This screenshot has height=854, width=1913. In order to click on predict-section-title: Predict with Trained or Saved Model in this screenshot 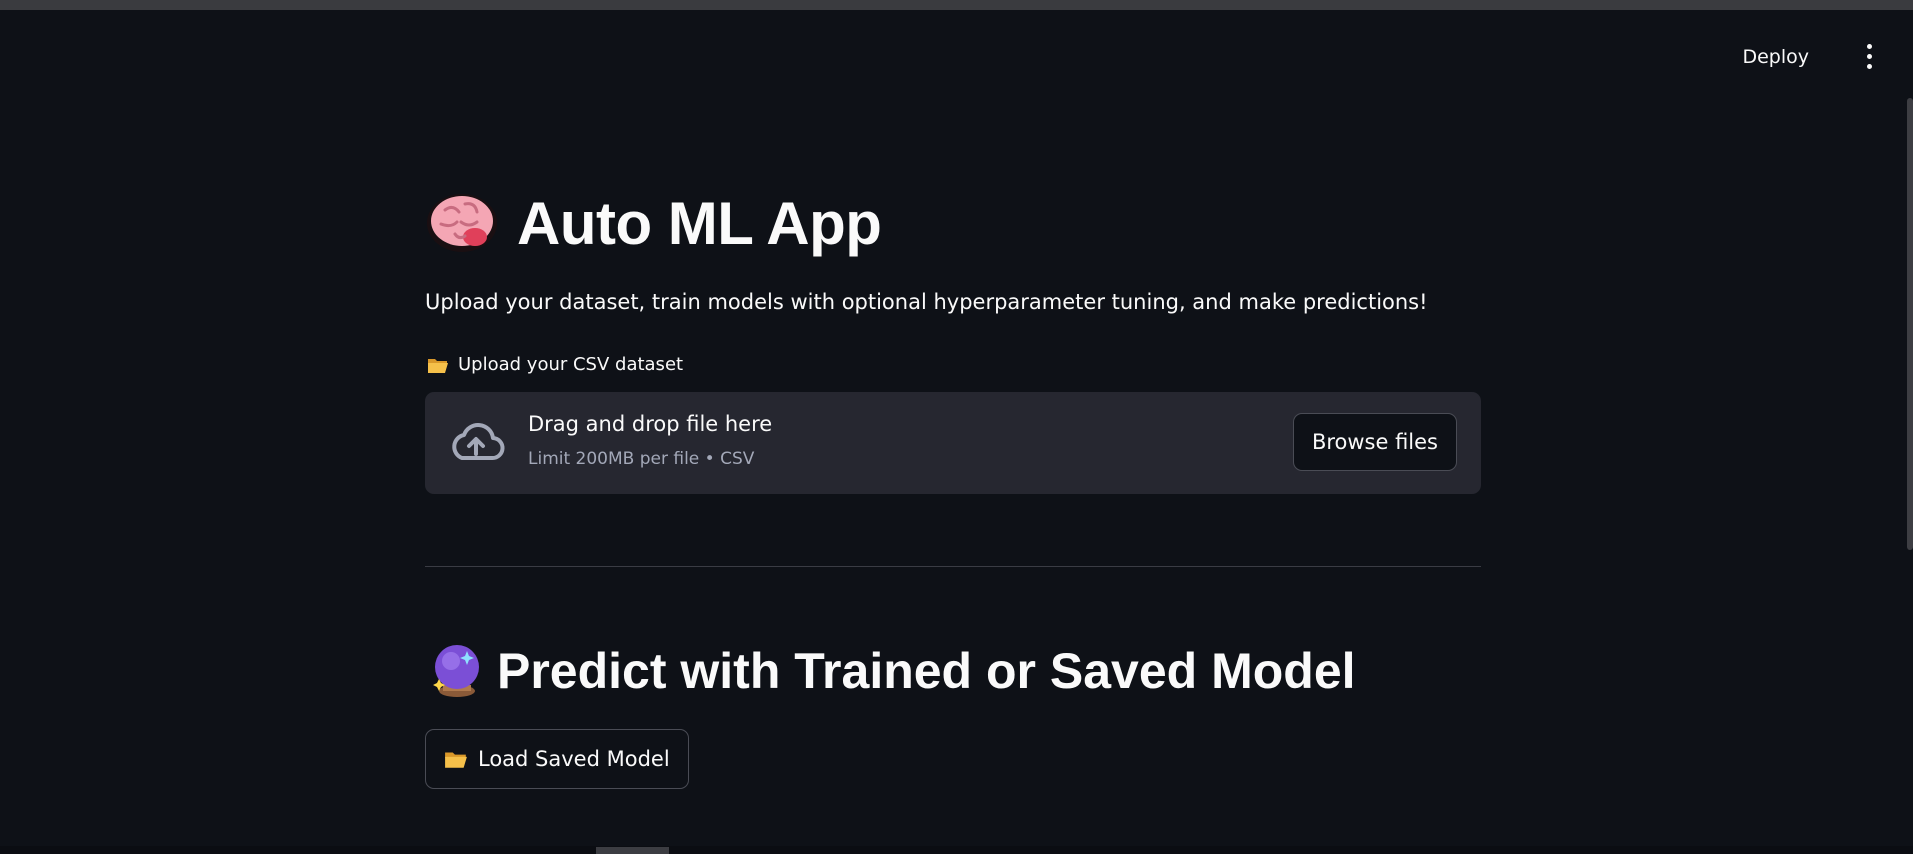, I will do `click(926, 671)`.